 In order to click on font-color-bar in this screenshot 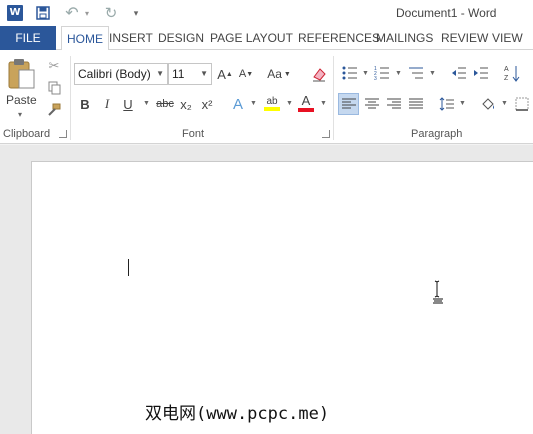, I will do `click(306, 110)`.